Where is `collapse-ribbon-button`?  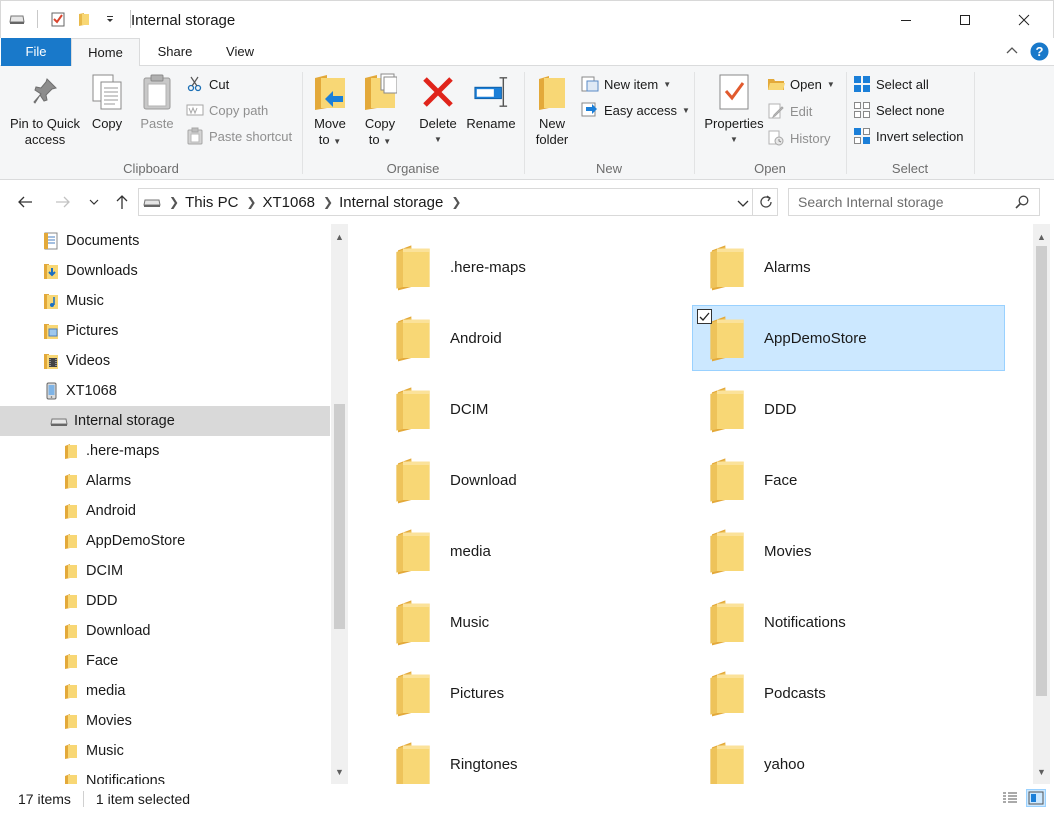
collapse-ribbon-button is located at coordinates (1012, 52).